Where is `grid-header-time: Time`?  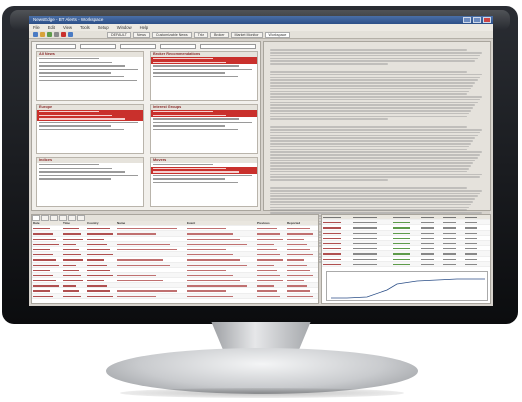
grid-header-time: Time is located at coordinates (74, 223).